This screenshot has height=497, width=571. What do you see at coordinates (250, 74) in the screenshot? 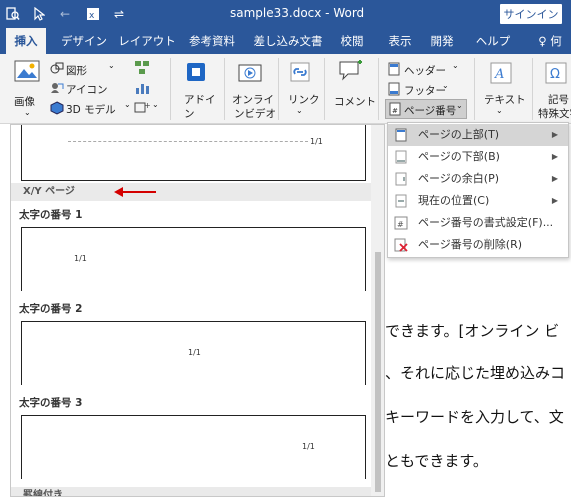
I see `online-video-icon` at bounding box center [250, 74].